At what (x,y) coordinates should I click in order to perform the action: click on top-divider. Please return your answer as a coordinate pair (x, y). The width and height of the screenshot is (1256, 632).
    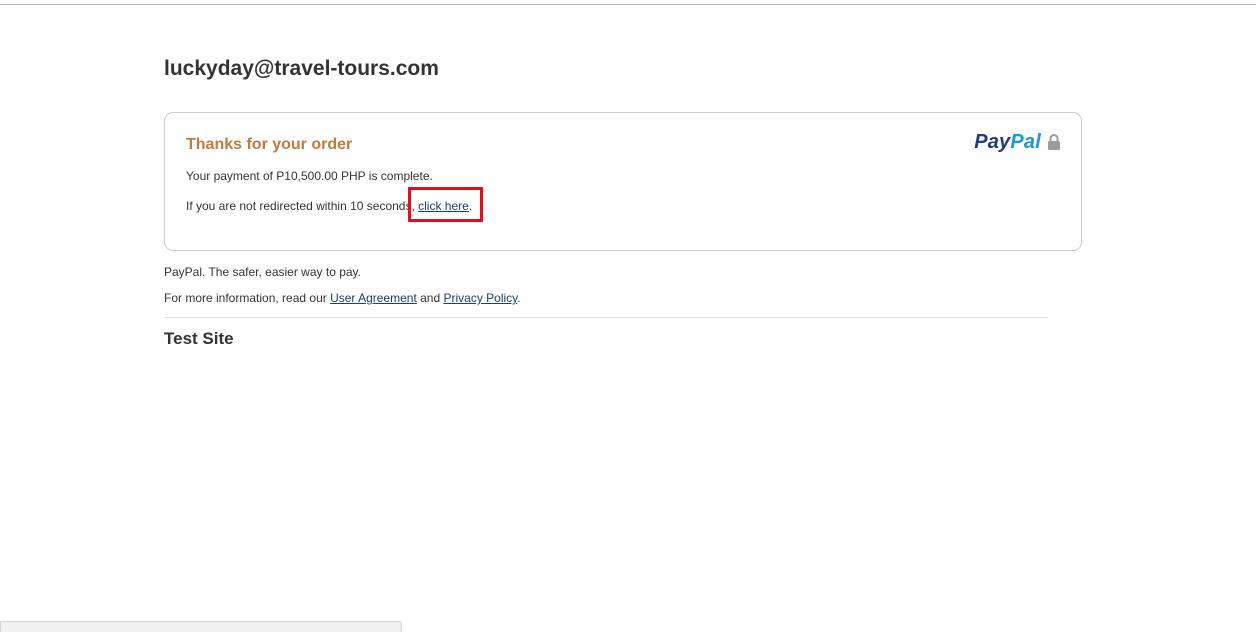
    Looking at the image, I should click on (628, 4).